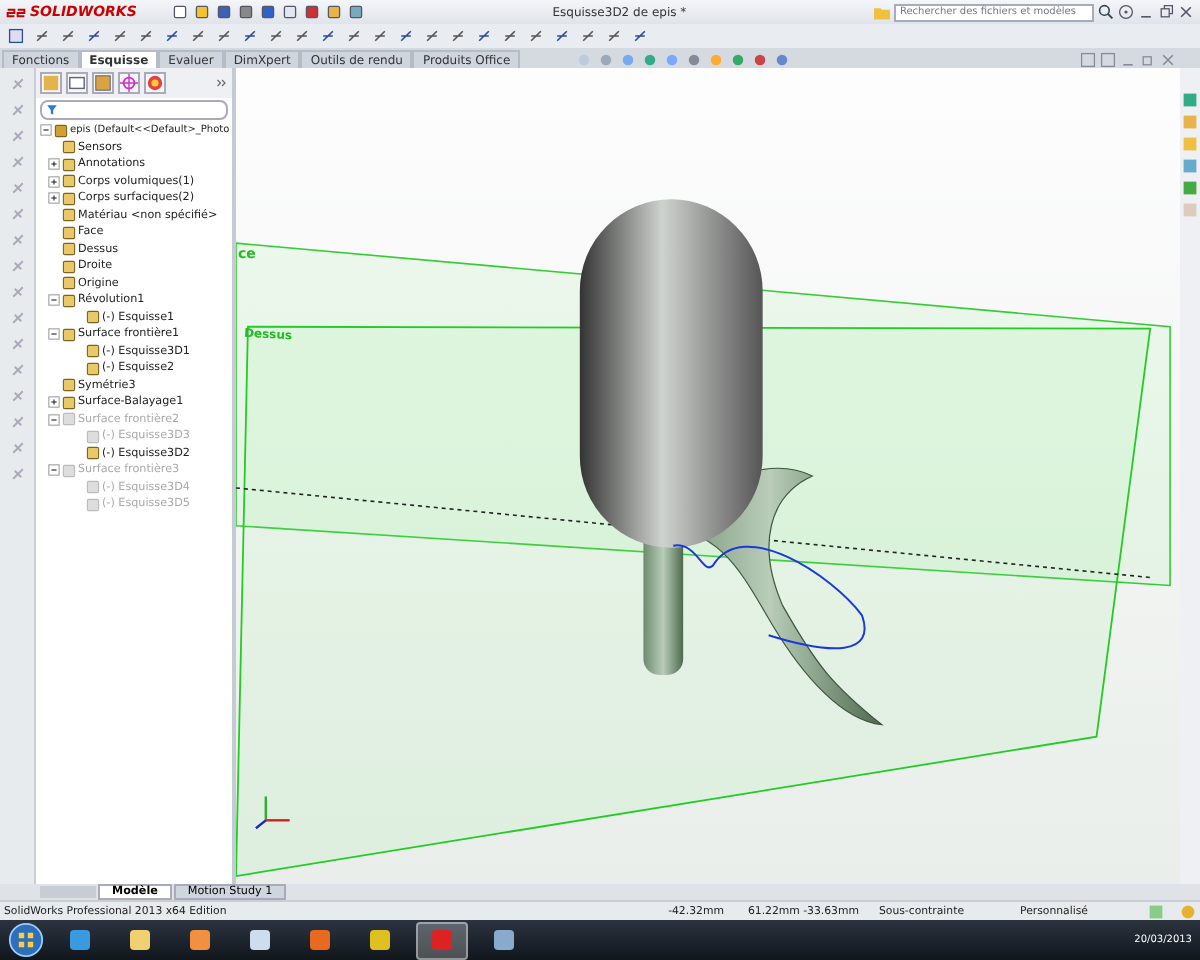 This screenshot has height=960, width=1200. I want to click on restore-icon, so click(1165, 12).